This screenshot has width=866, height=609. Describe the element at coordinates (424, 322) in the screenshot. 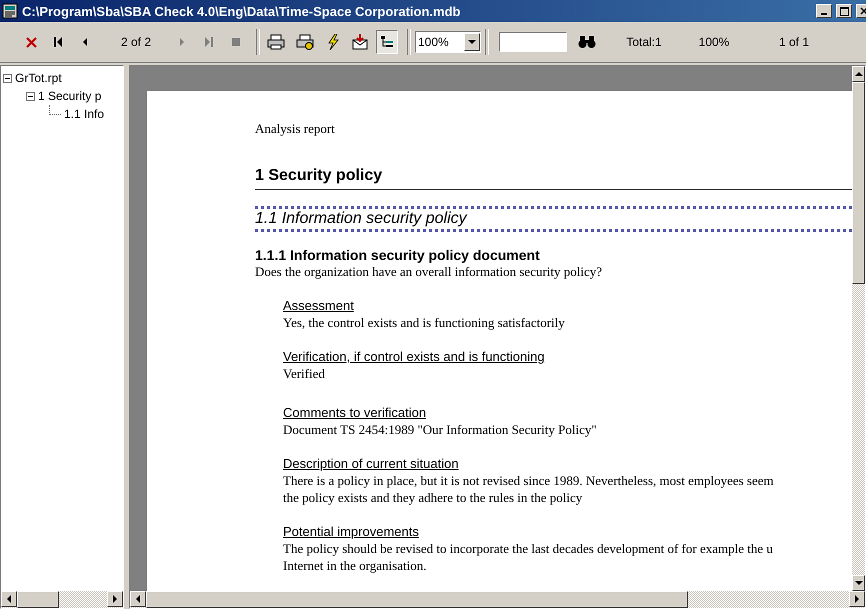

I see `field-value: Yes, the control exists and is functioning satisfactorily` at that location.